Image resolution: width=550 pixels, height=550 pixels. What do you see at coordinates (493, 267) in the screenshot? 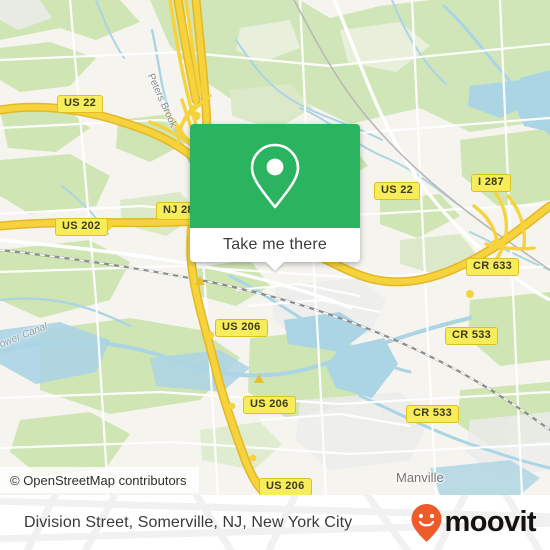
I see `road-shield-cr-633: CR 633` at bounding box center [493, 267].